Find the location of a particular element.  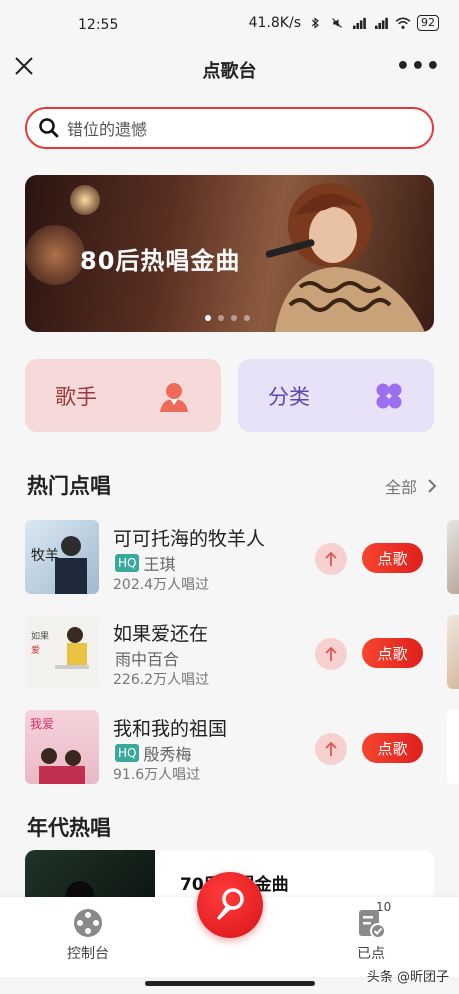

bluetooth-icon is located at coordinates (315, 23).